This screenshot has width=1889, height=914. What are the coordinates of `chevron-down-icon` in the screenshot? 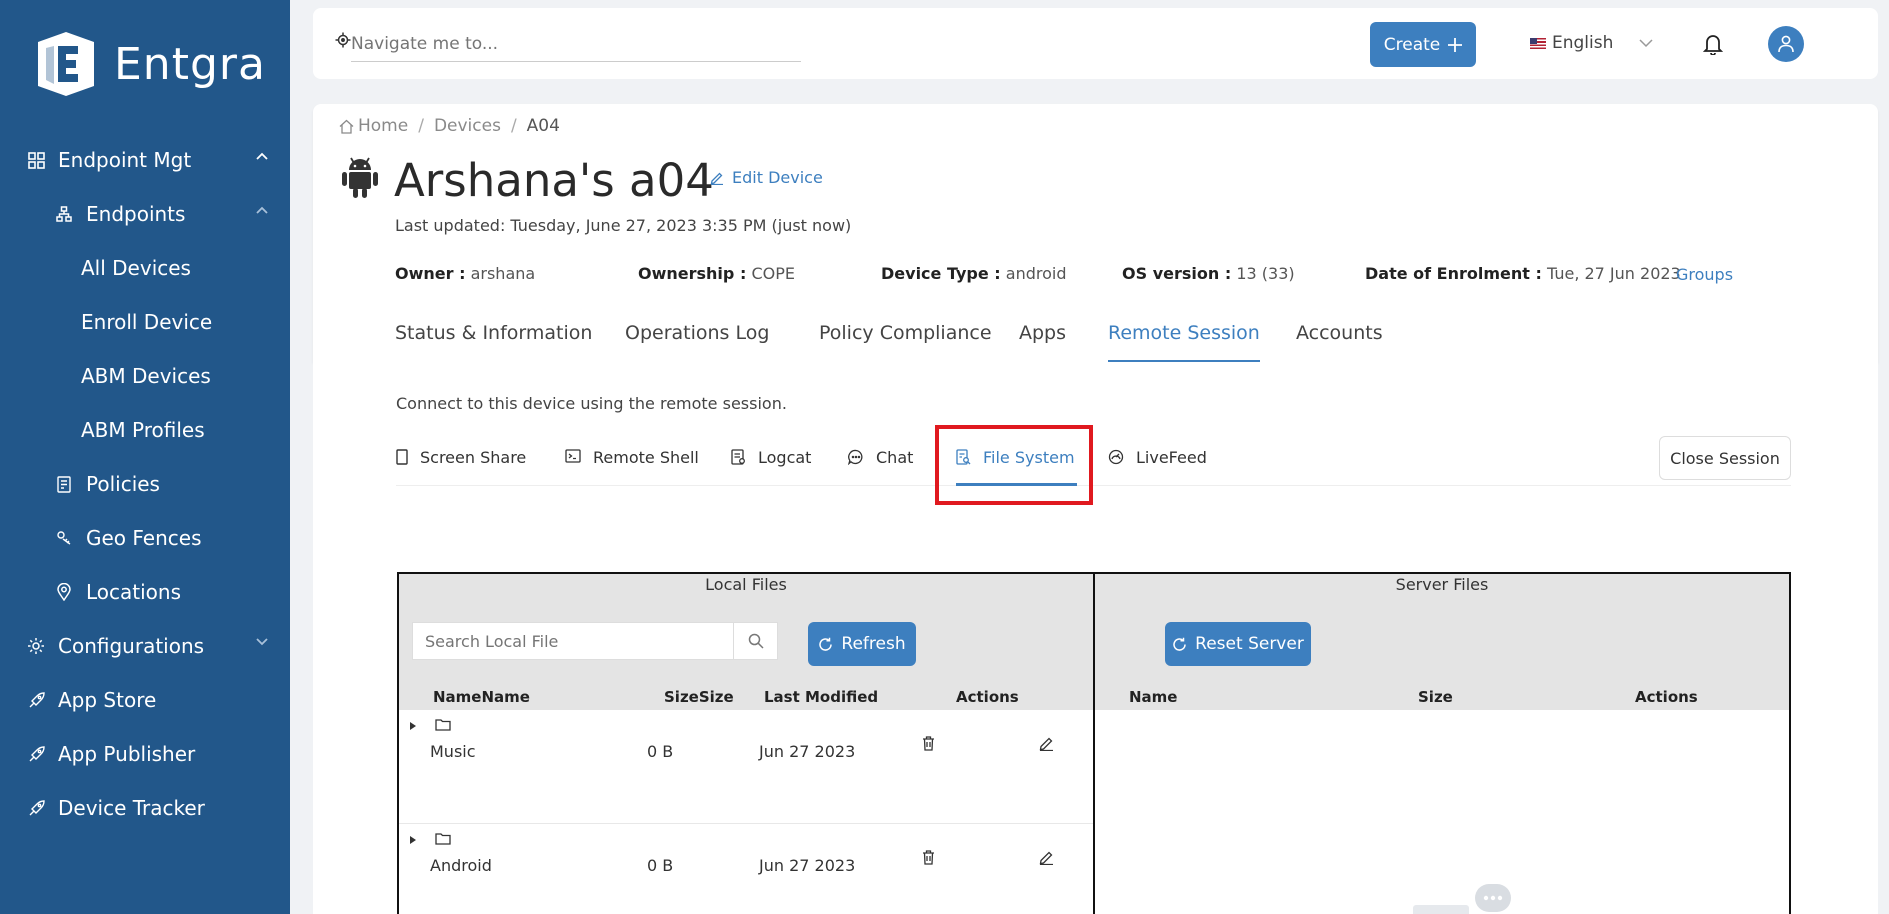 It's located at (262, 642).